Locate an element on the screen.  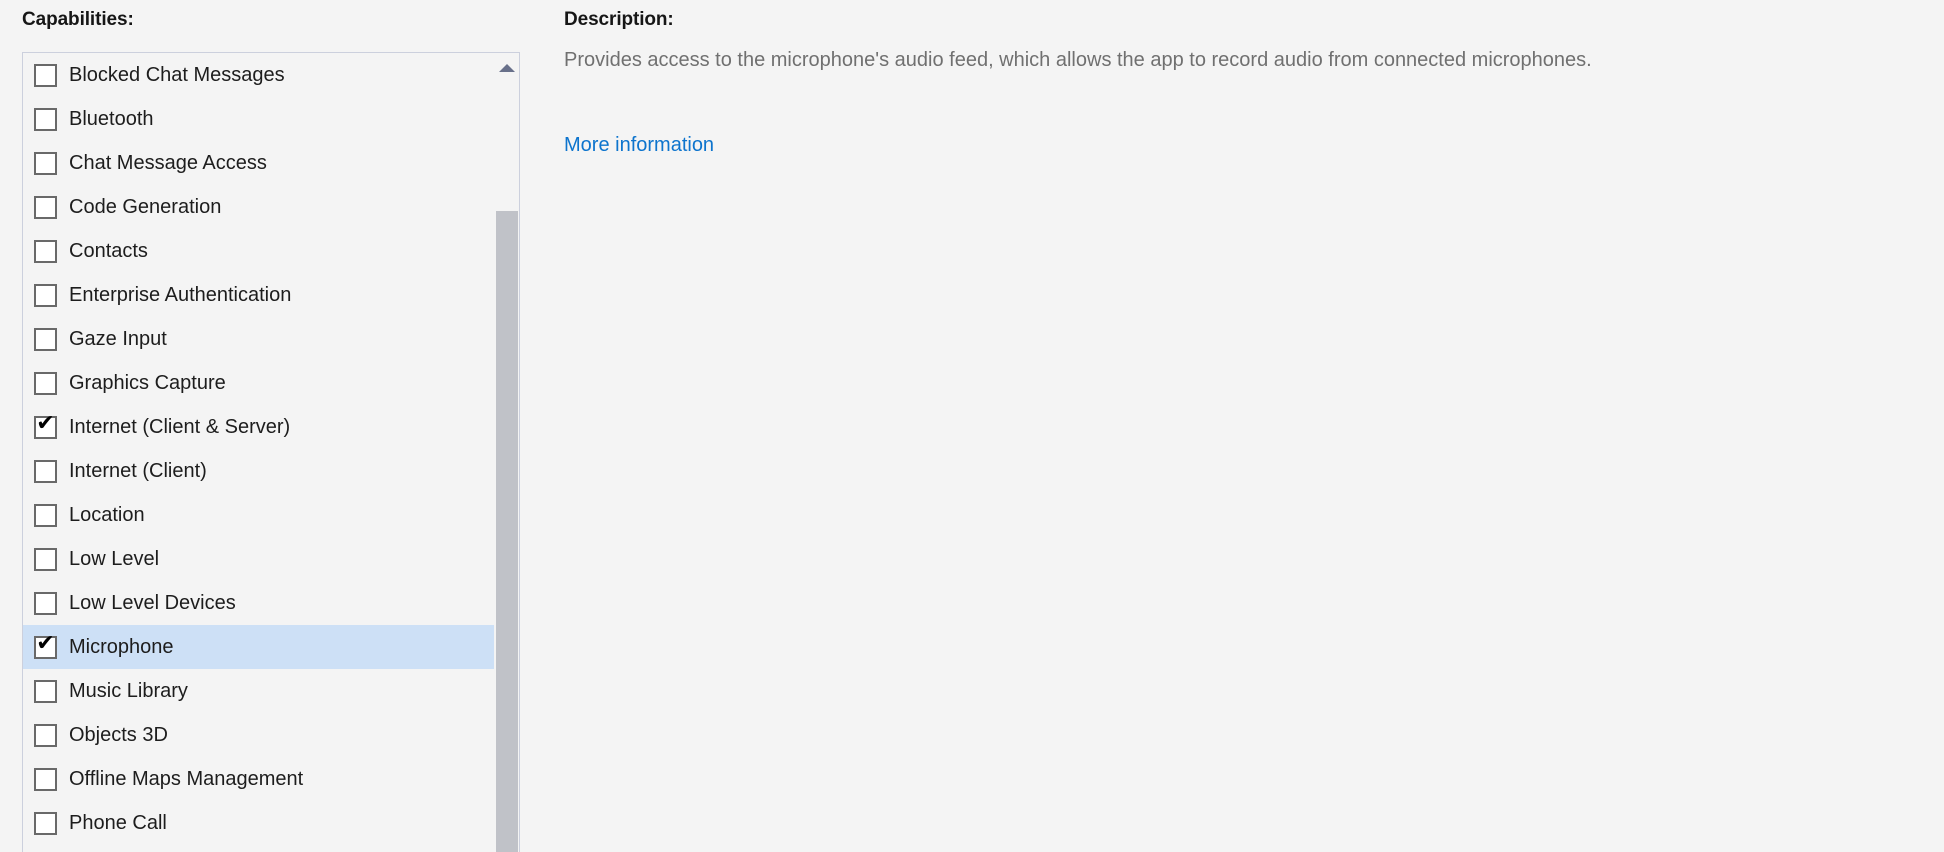
capability-row: ✔ Phone Call is located at coordinates (259, 823).